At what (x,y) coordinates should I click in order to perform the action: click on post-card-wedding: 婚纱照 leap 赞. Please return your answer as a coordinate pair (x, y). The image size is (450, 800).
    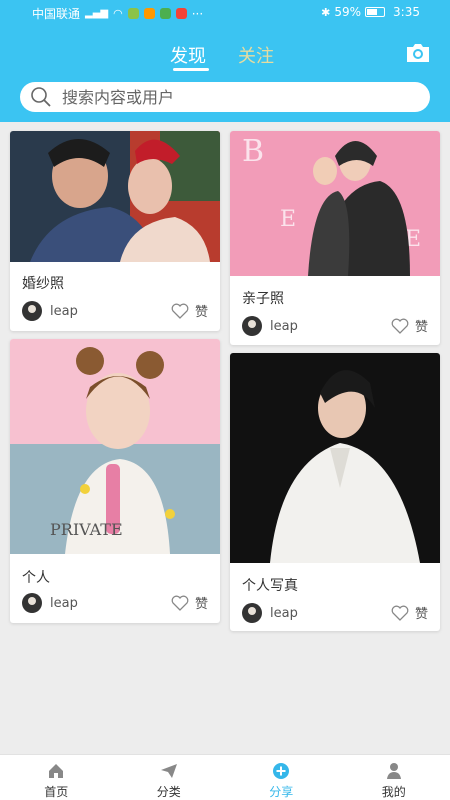
    Looking at the image, I should click on (115, 231).